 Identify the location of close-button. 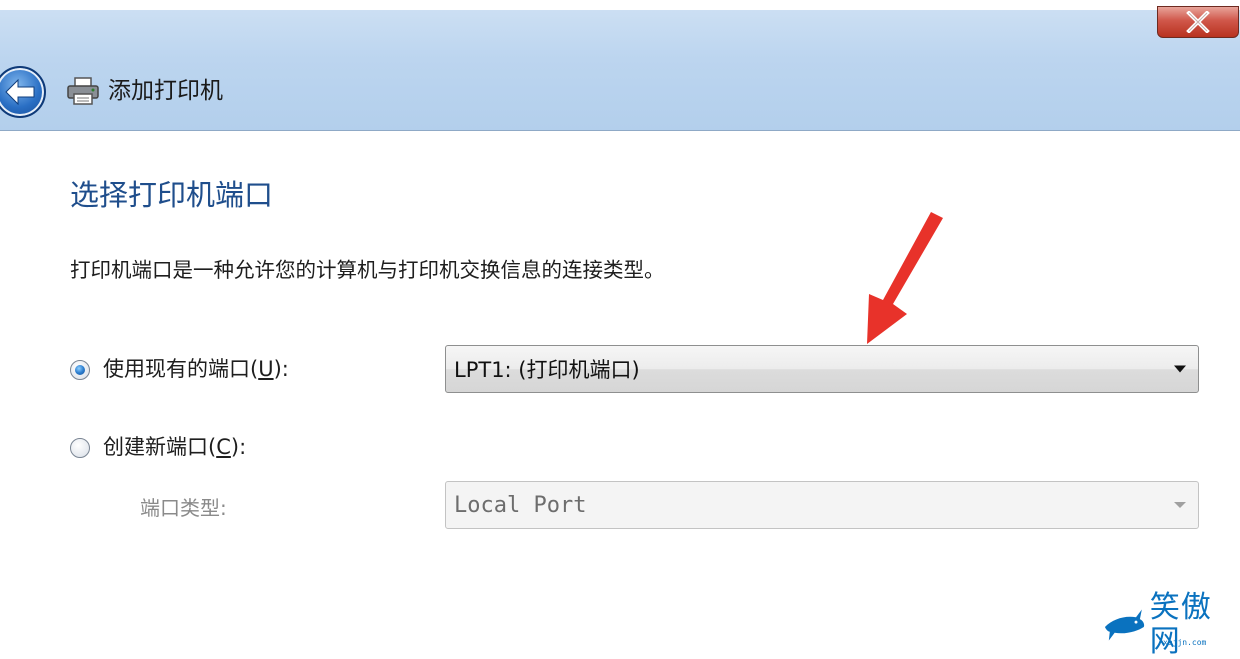
(1198, 22).